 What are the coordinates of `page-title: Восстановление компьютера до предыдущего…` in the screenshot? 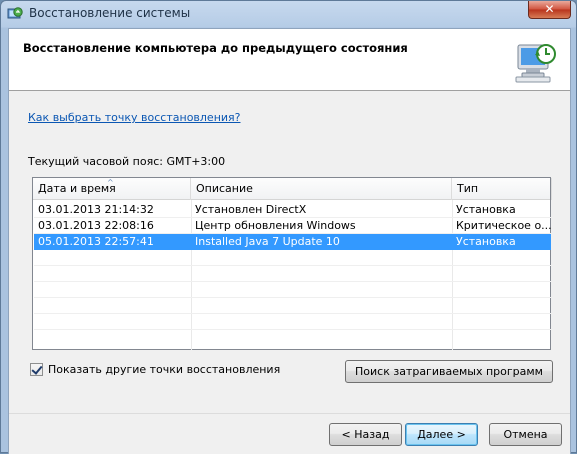 It's located at (215, 48).